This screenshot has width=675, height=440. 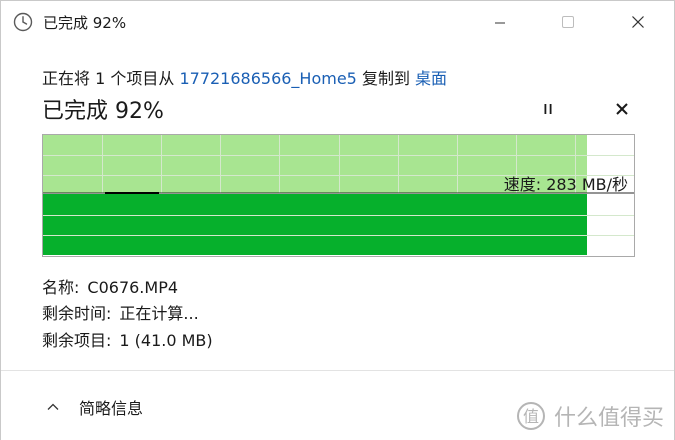 I want to click on items-remaining-label: 剩余项目:, so click(x=77, y=340).